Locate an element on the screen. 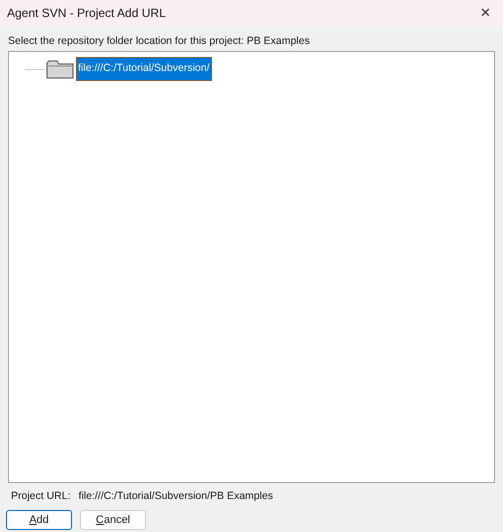 Image resolution: width=503 pixels, height=532 pixels. tree-item: file:///C:/Tutorial/Subversion/ is located at coordinates (144, 69).